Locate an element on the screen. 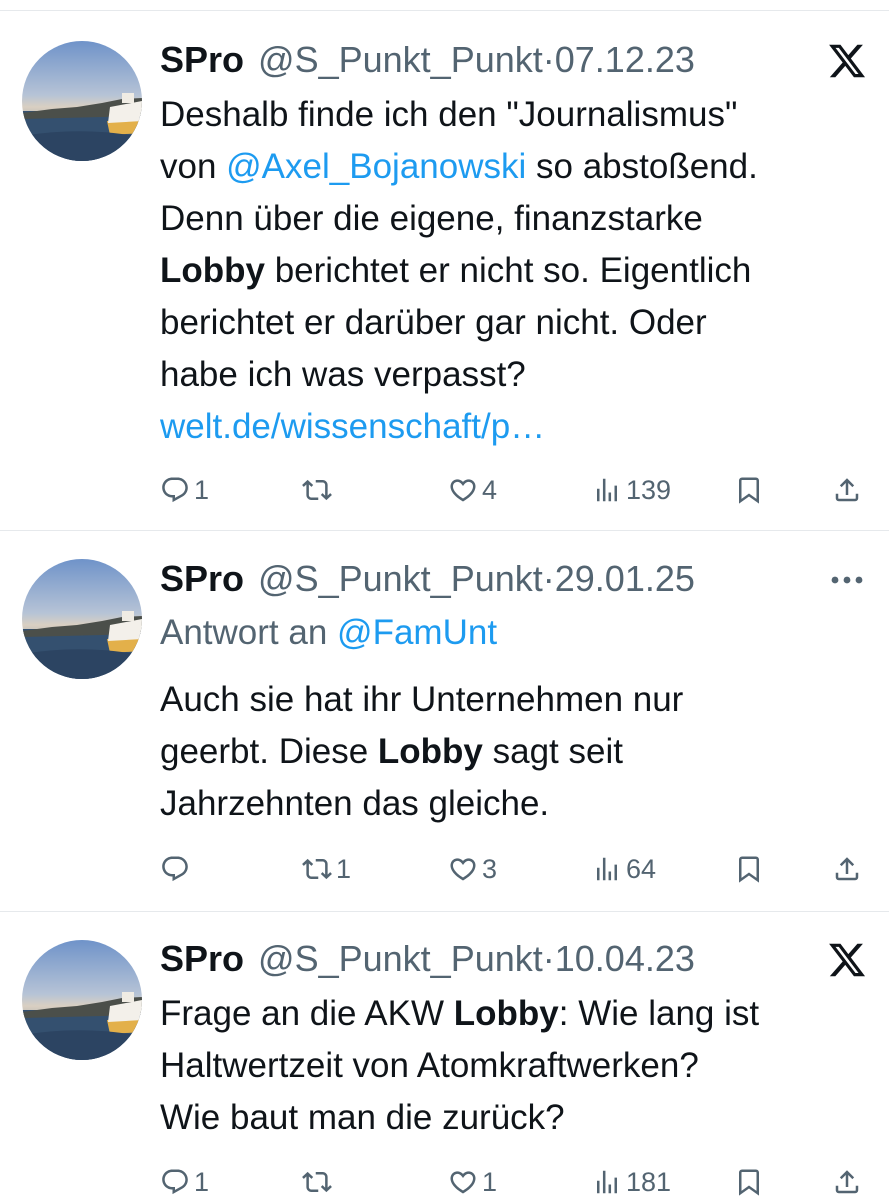  views-button: 139 is located at coordinates (631, 490).